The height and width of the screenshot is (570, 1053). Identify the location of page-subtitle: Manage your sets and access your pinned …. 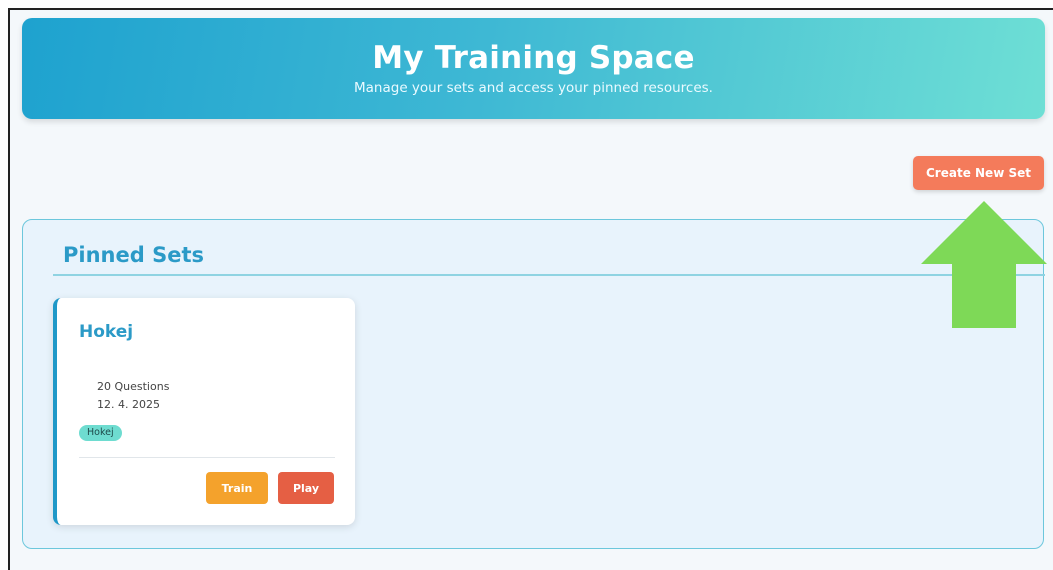
(533, 88).